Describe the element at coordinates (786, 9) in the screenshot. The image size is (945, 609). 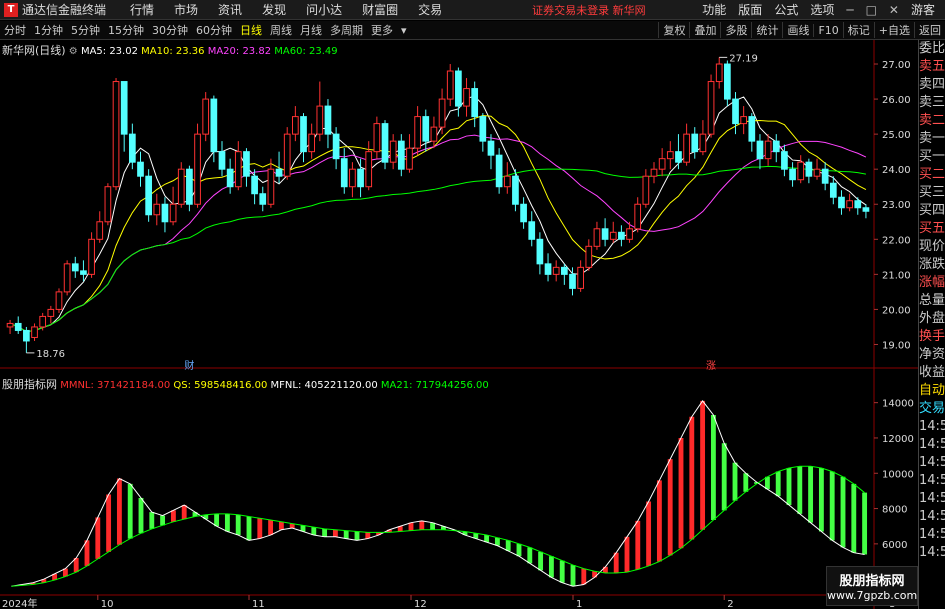
I see `menu-gongshi: 公式` at that location.